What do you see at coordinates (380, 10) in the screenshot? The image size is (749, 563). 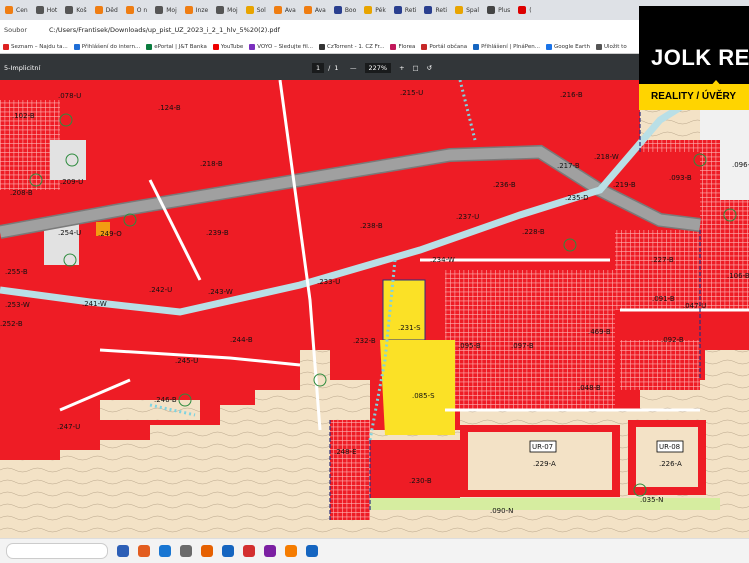 I see `tab-label: Pék` at bounding box center [380, 10].